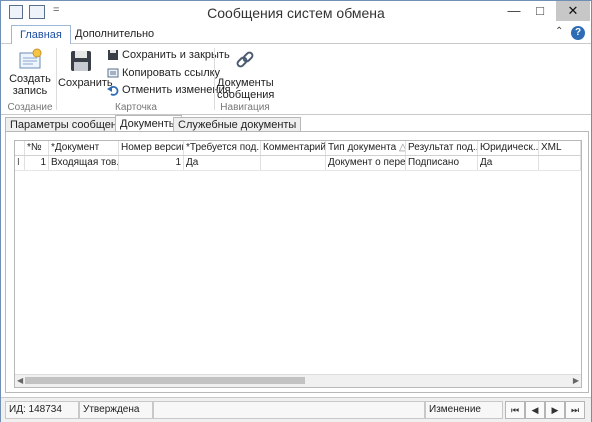 Image resolution: width=592 pixels, height=422 pixels. I want to click on chain-link-icon, so click(245, 59).